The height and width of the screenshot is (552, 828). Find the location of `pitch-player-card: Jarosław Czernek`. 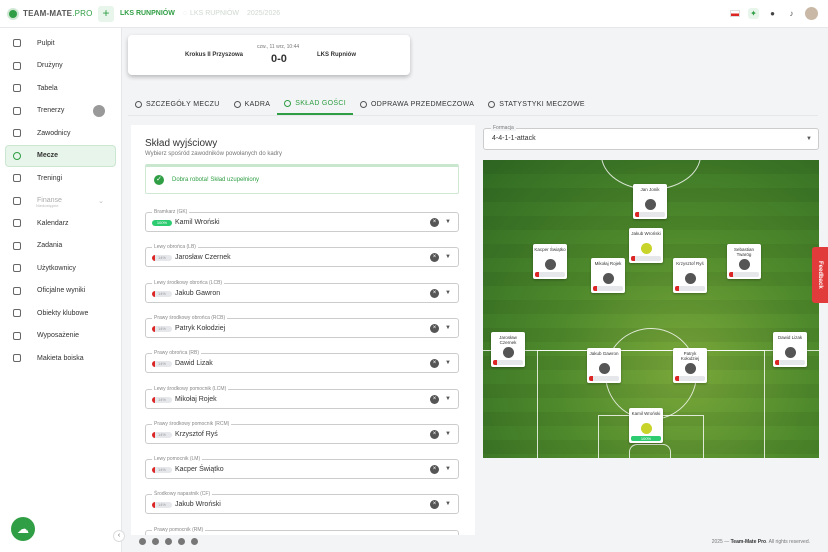

pitch-player-card: Jarosław Czernek is located at coordinates (508, 349).